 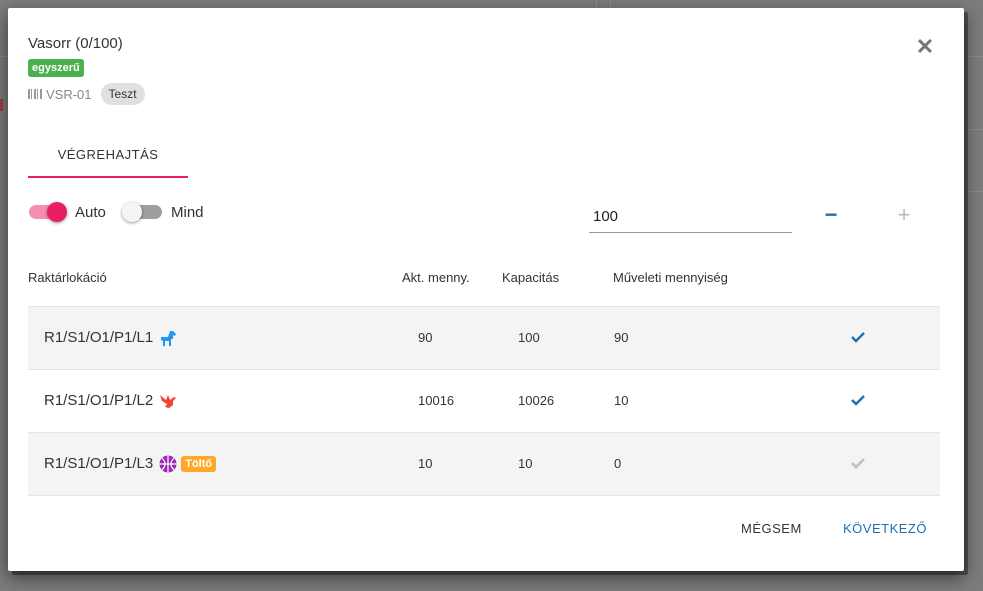 What do you see at coordinates (108, 158) in the screenshot?
I see `tab-vegrehajtas: VÉGREHAJTÁS` at bounding box center [108, 158].